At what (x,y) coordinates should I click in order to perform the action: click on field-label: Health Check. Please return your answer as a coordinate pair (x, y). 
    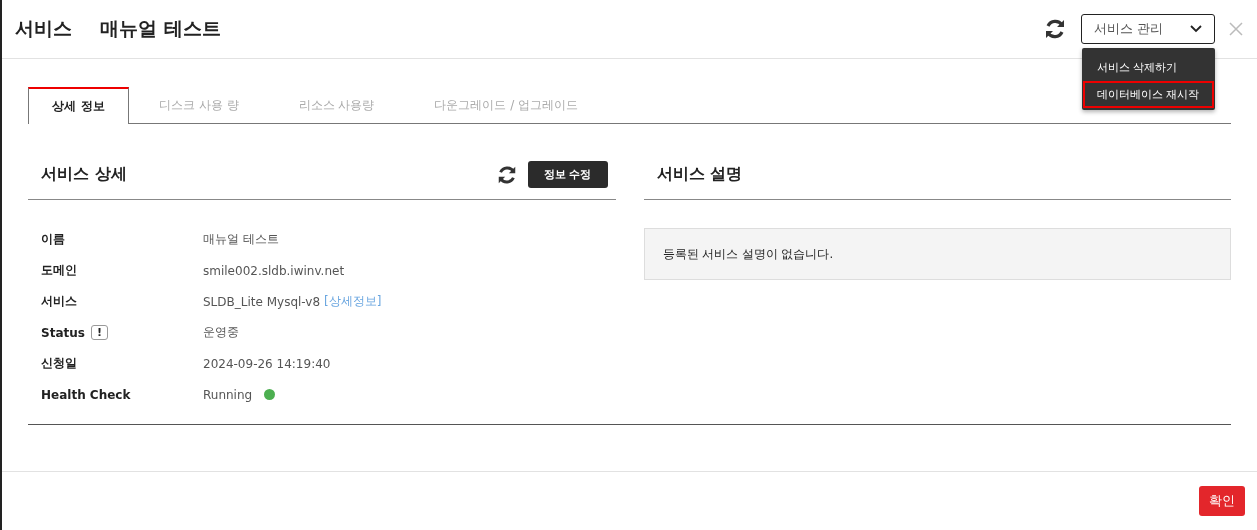
    Looking at the image, I should click on (86, 394).